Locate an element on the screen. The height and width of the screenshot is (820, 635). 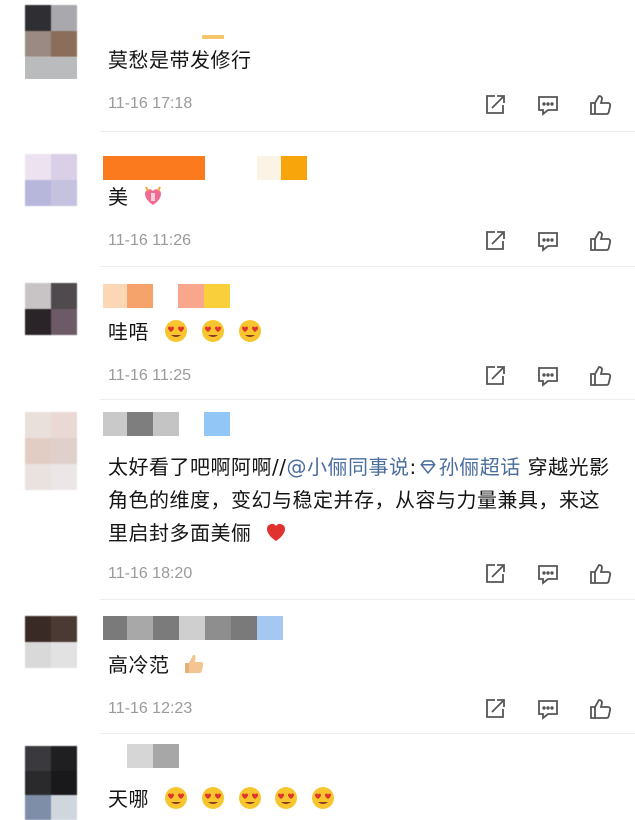
comment-text-content: 美 is located at coordinates (118, 197).